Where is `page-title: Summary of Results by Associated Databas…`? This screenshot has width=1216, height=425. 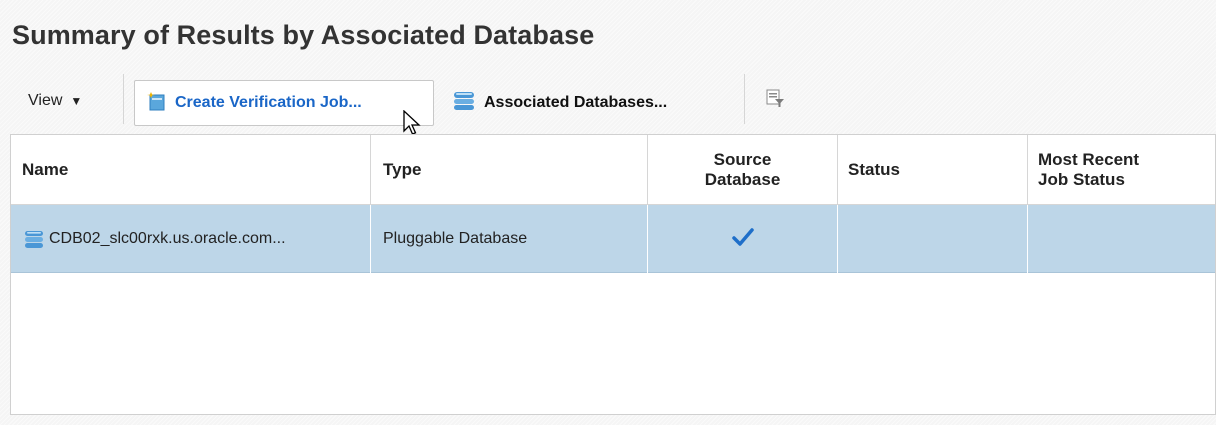 page-title: Summary of Results by Associated Databas… is located at coordinates (303, 35).